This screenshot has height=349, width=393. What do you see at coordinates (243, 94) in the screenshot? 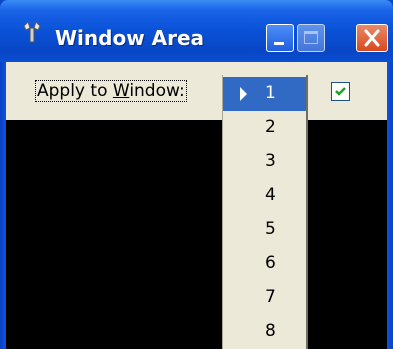
I see `submenu-arrow-icon` at bounding box center [243, 94].